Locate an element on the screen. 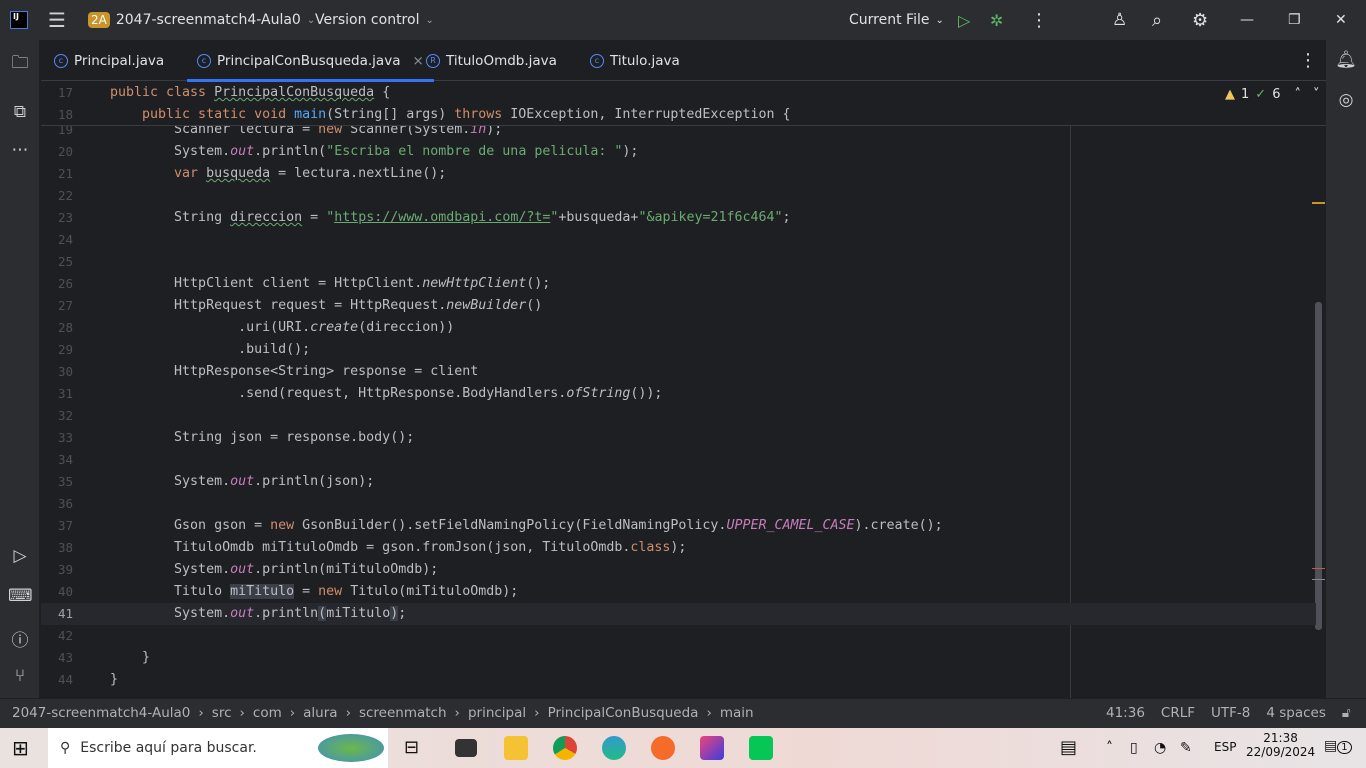 The width and height of the screenshot is (1366, 768). input-language: ESP is located at coordinates (1225, 747).